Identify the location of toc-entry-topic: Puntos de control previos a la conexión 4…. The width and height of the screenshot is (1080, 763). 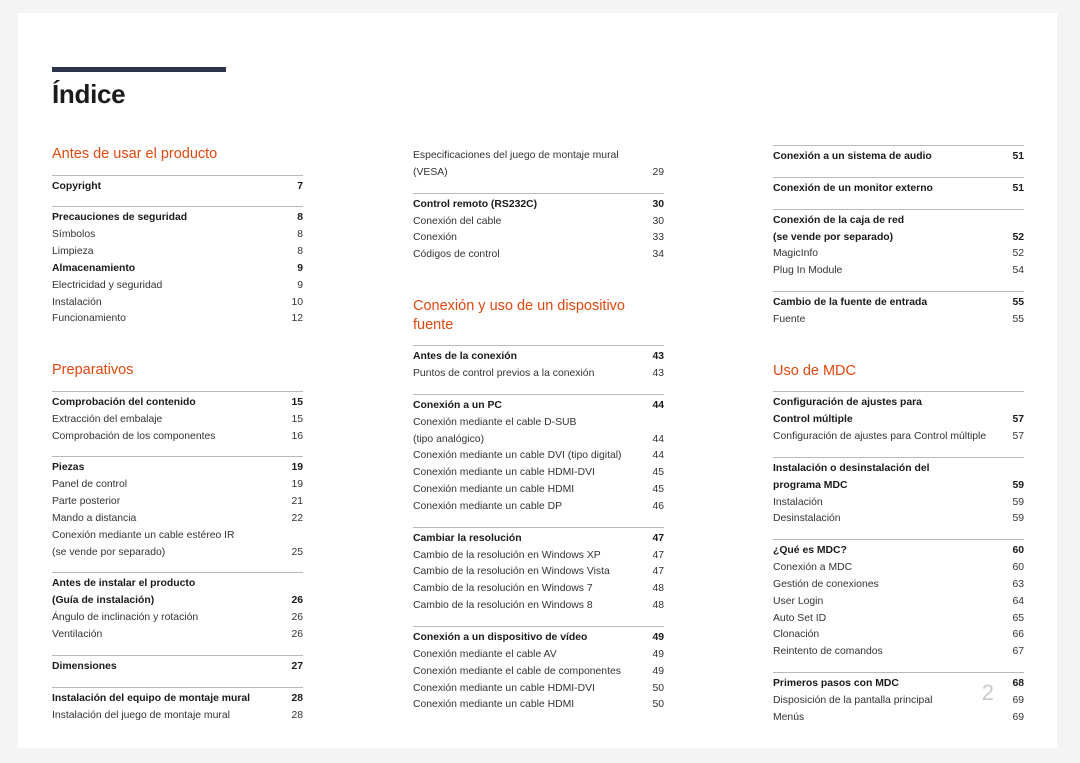
(538, 374).